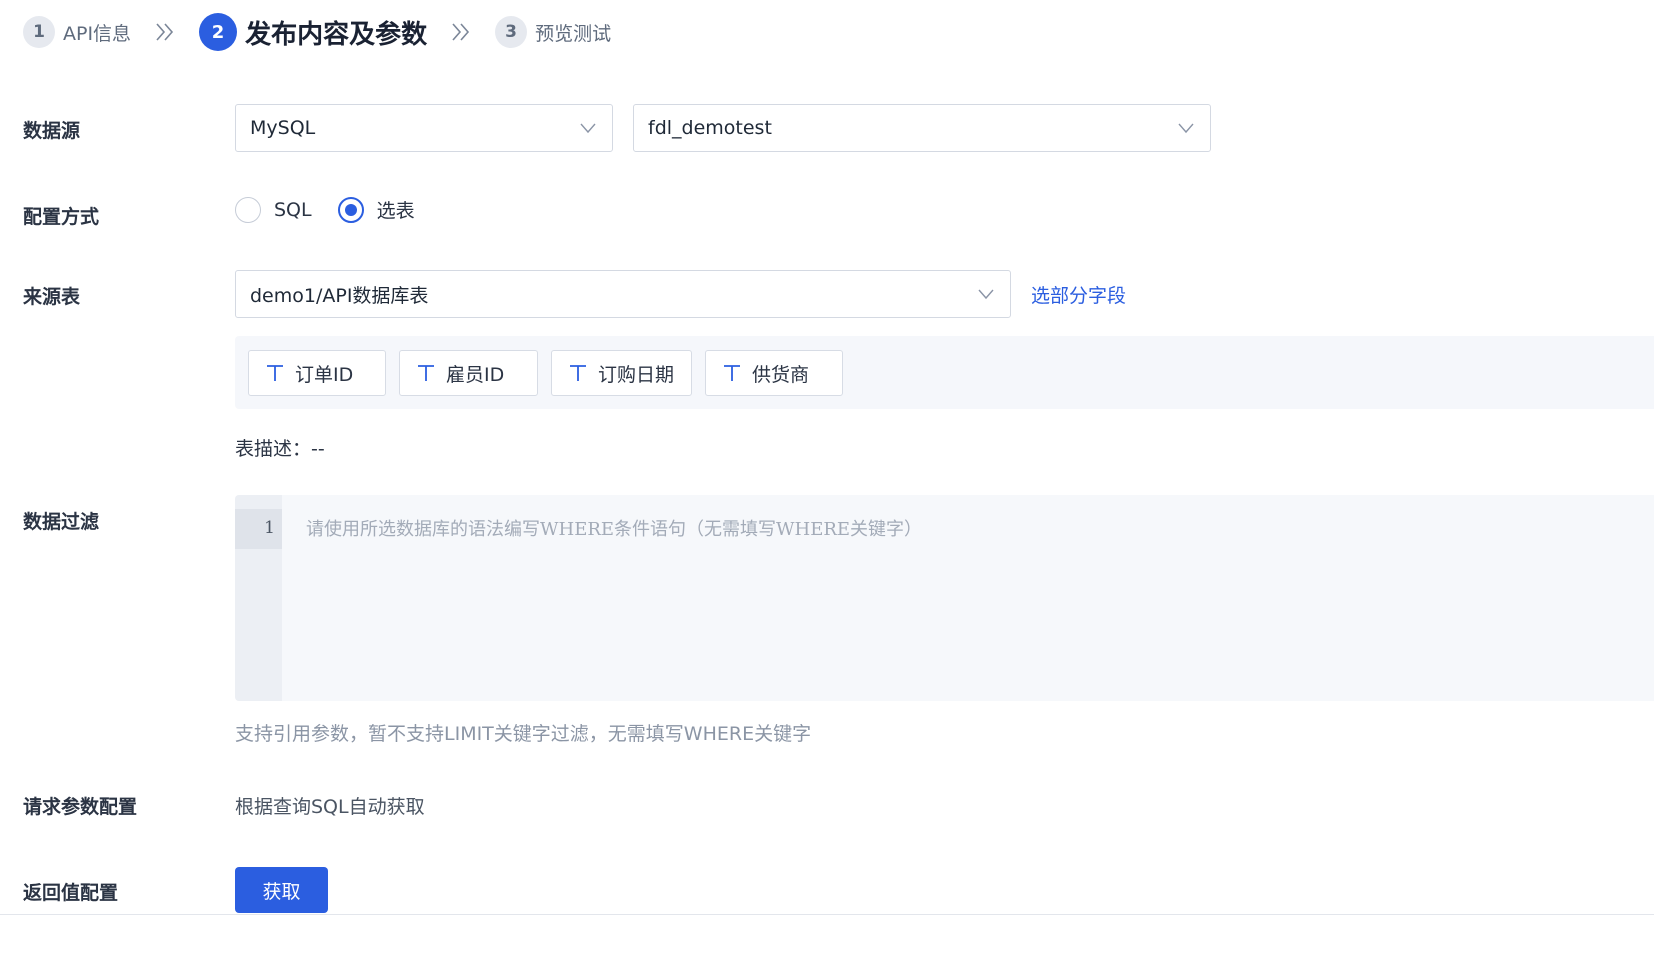 The height and width of the screenshot is (976, 1654). What do you see at coordinates (52, 131) in the screenshot?
I see `datasource-label: 数据源` at bounding box center [52, 131].